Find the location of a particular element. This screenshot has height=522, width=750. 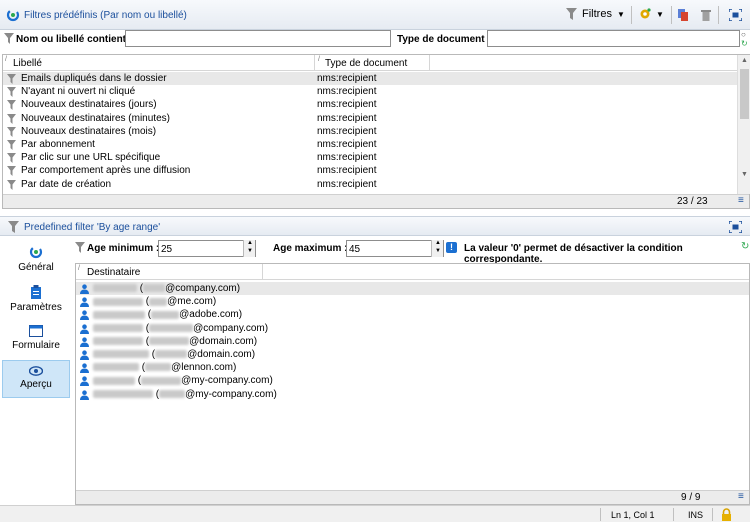

status-bar: Ln 1, Col 1 INS is located at coordinates (375, 513).